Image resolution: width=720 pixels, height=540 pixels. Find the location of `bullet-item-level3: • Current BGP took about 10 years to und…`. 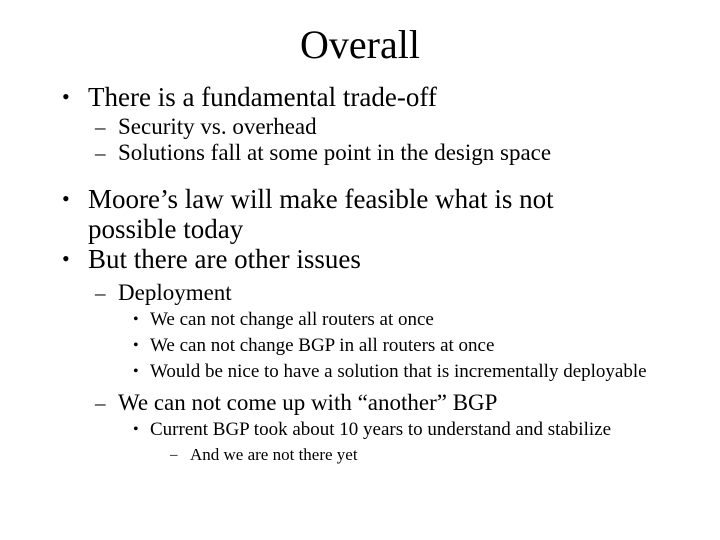

bullet-item-level3: • Current BGP took about 10 years to und… is located at coordinates (360, 430).